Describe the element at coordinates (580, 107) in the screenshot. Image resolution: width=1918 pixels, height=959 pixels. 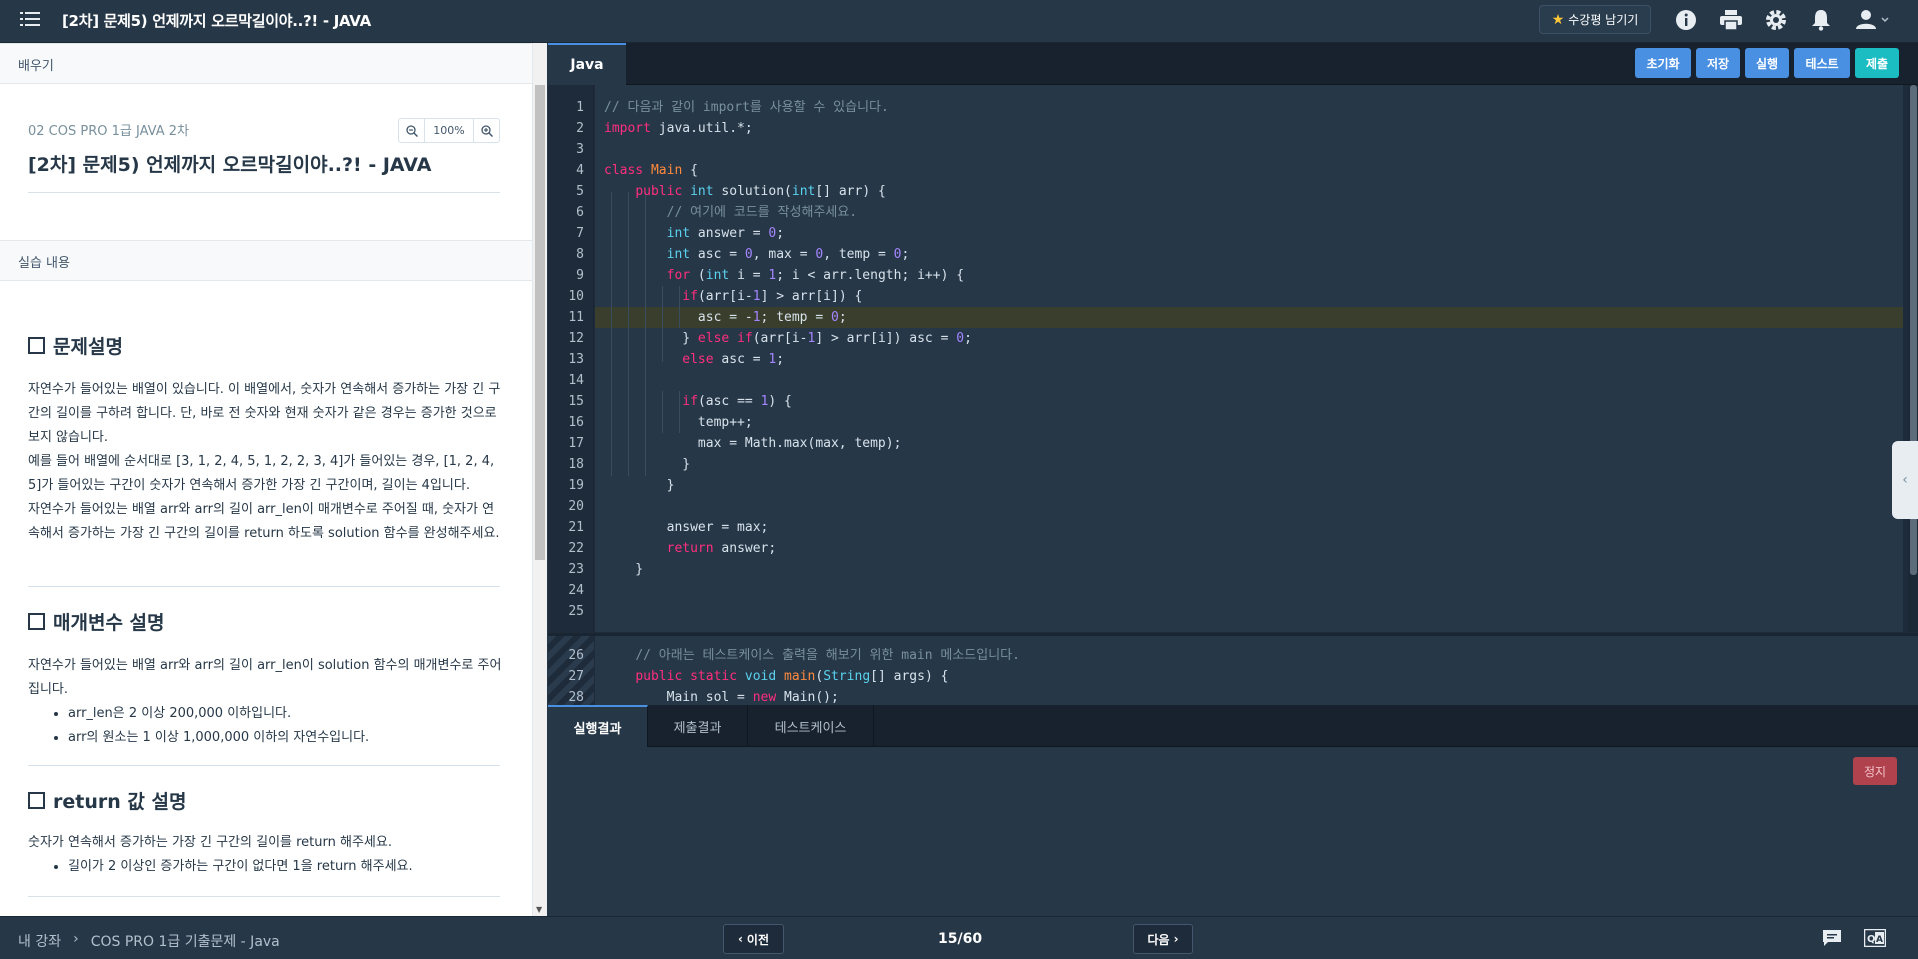
I see `line-number: 1` at that location.